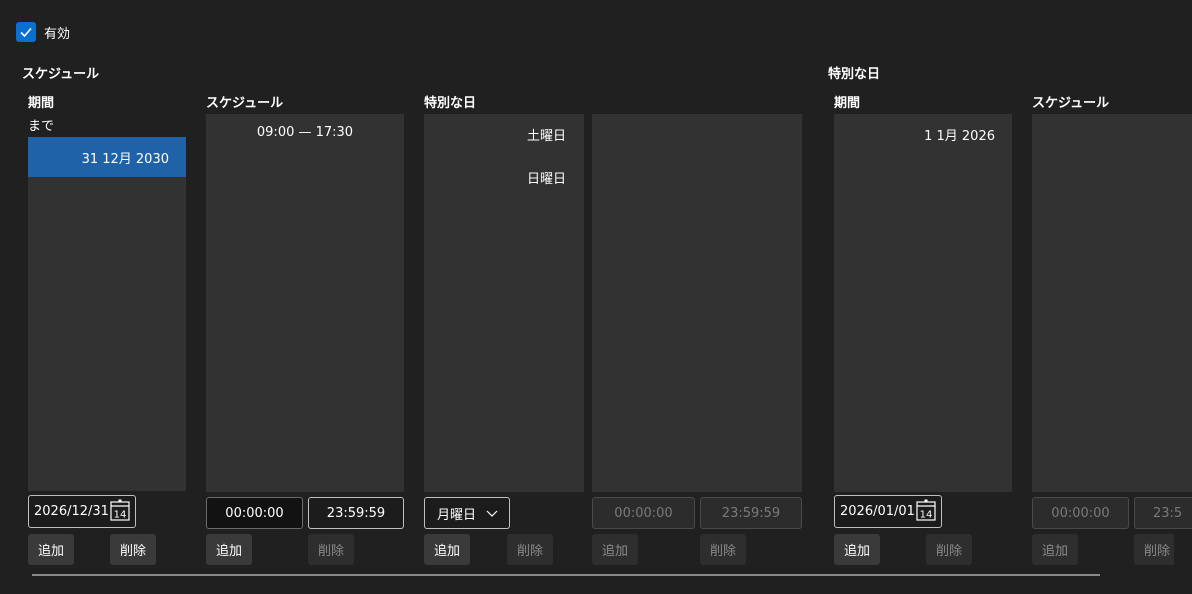  What do you see at coordinates (41, 103) in the screenshot?
I see `period-header: 期間` at bounding box center [41, 103].